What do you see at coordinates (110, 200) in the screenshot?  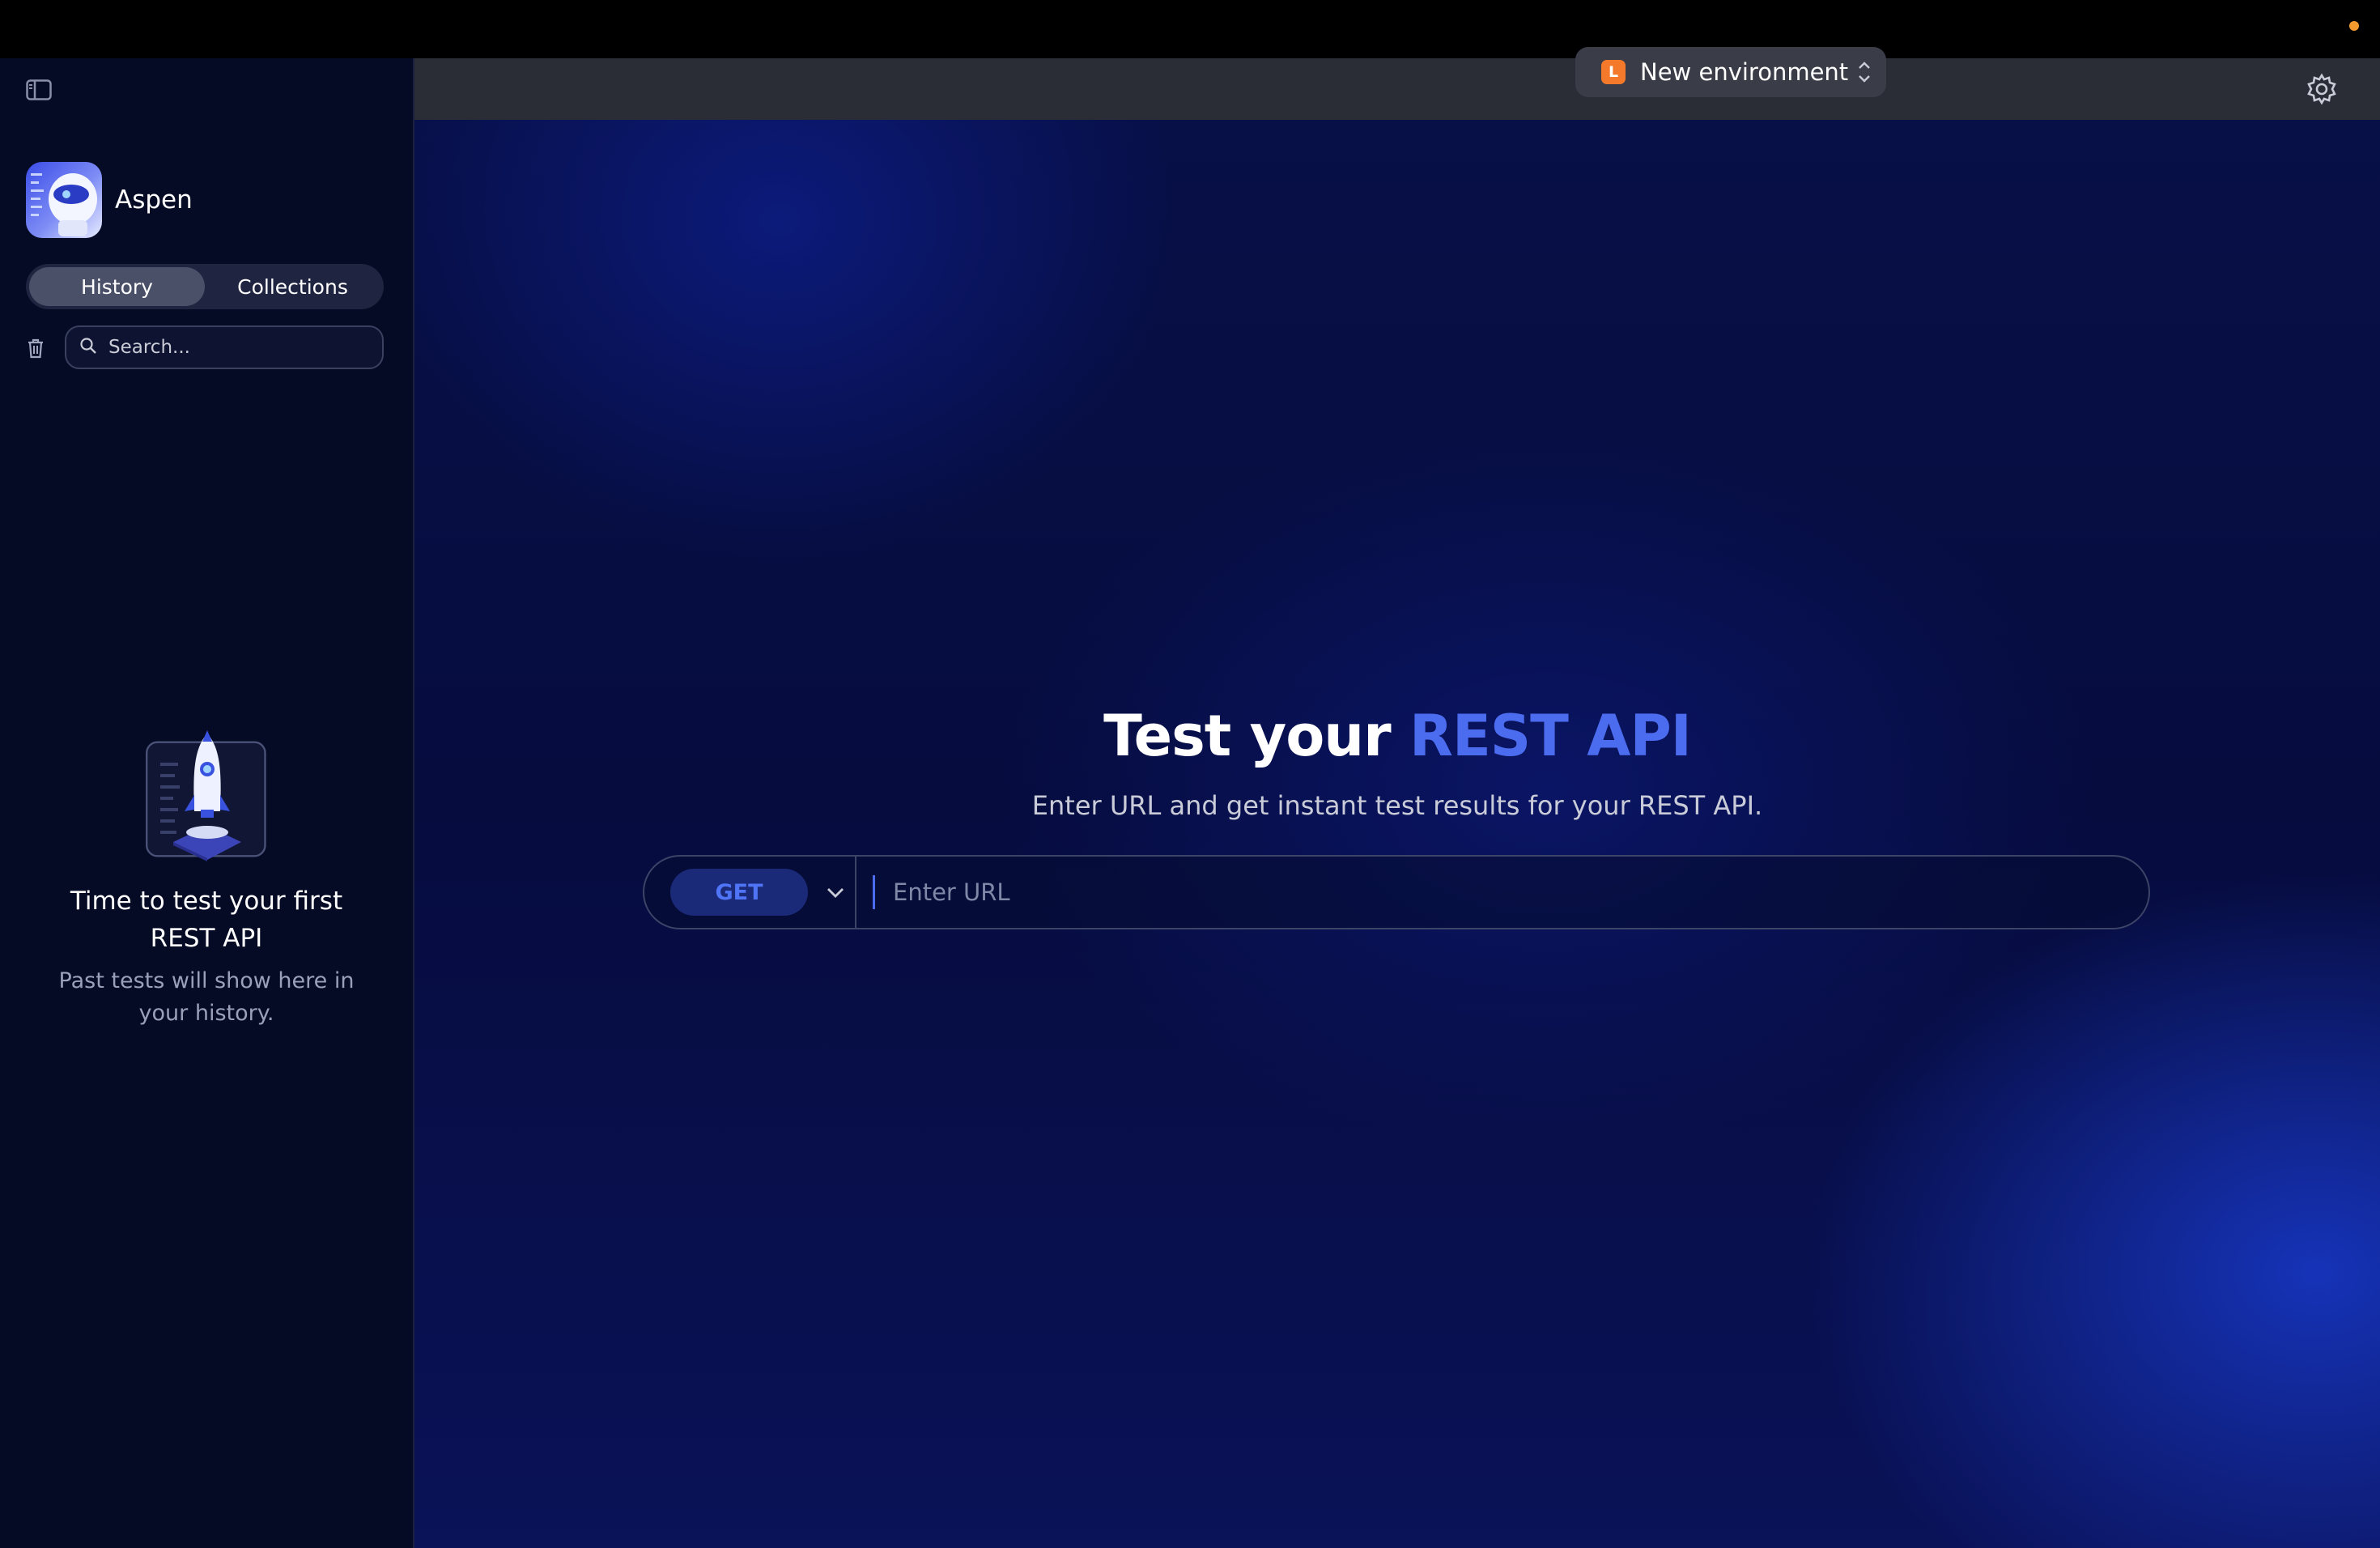 I see `brand: Aspen` at bounding box center [110, 200].